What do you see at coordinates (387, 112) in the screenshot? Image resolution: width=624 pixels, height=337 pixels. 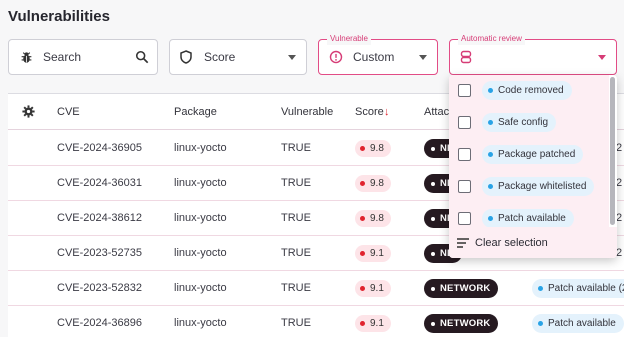 I see `sort-desc-icon: ↓` at bounding box center [387, 112].